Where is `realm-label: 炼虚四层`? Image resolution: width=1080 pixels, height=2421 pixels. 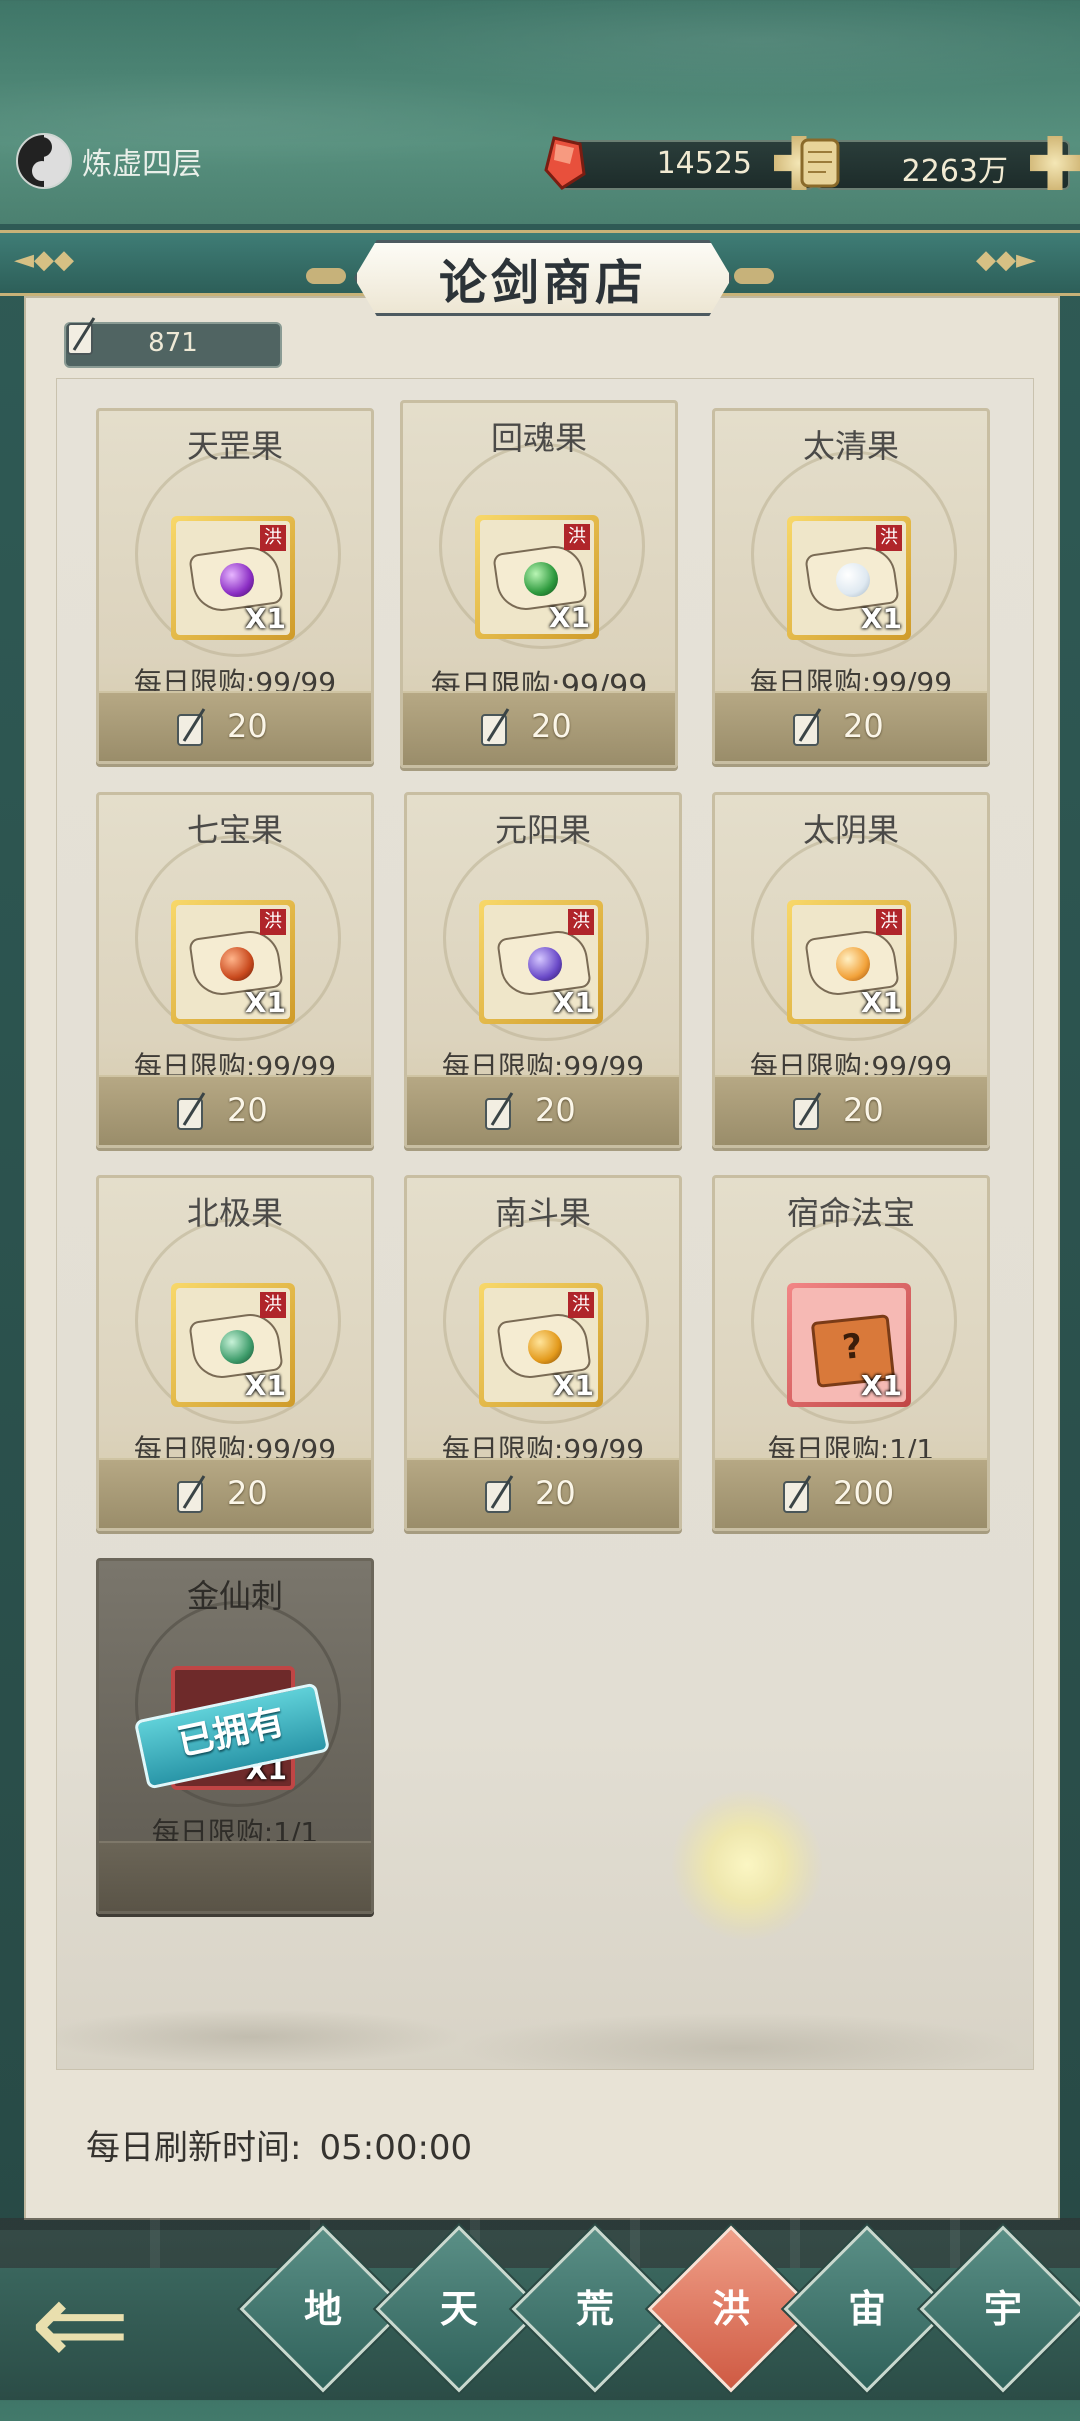 realm-label: 炼虚四层 is located at coordinates (142, 164).